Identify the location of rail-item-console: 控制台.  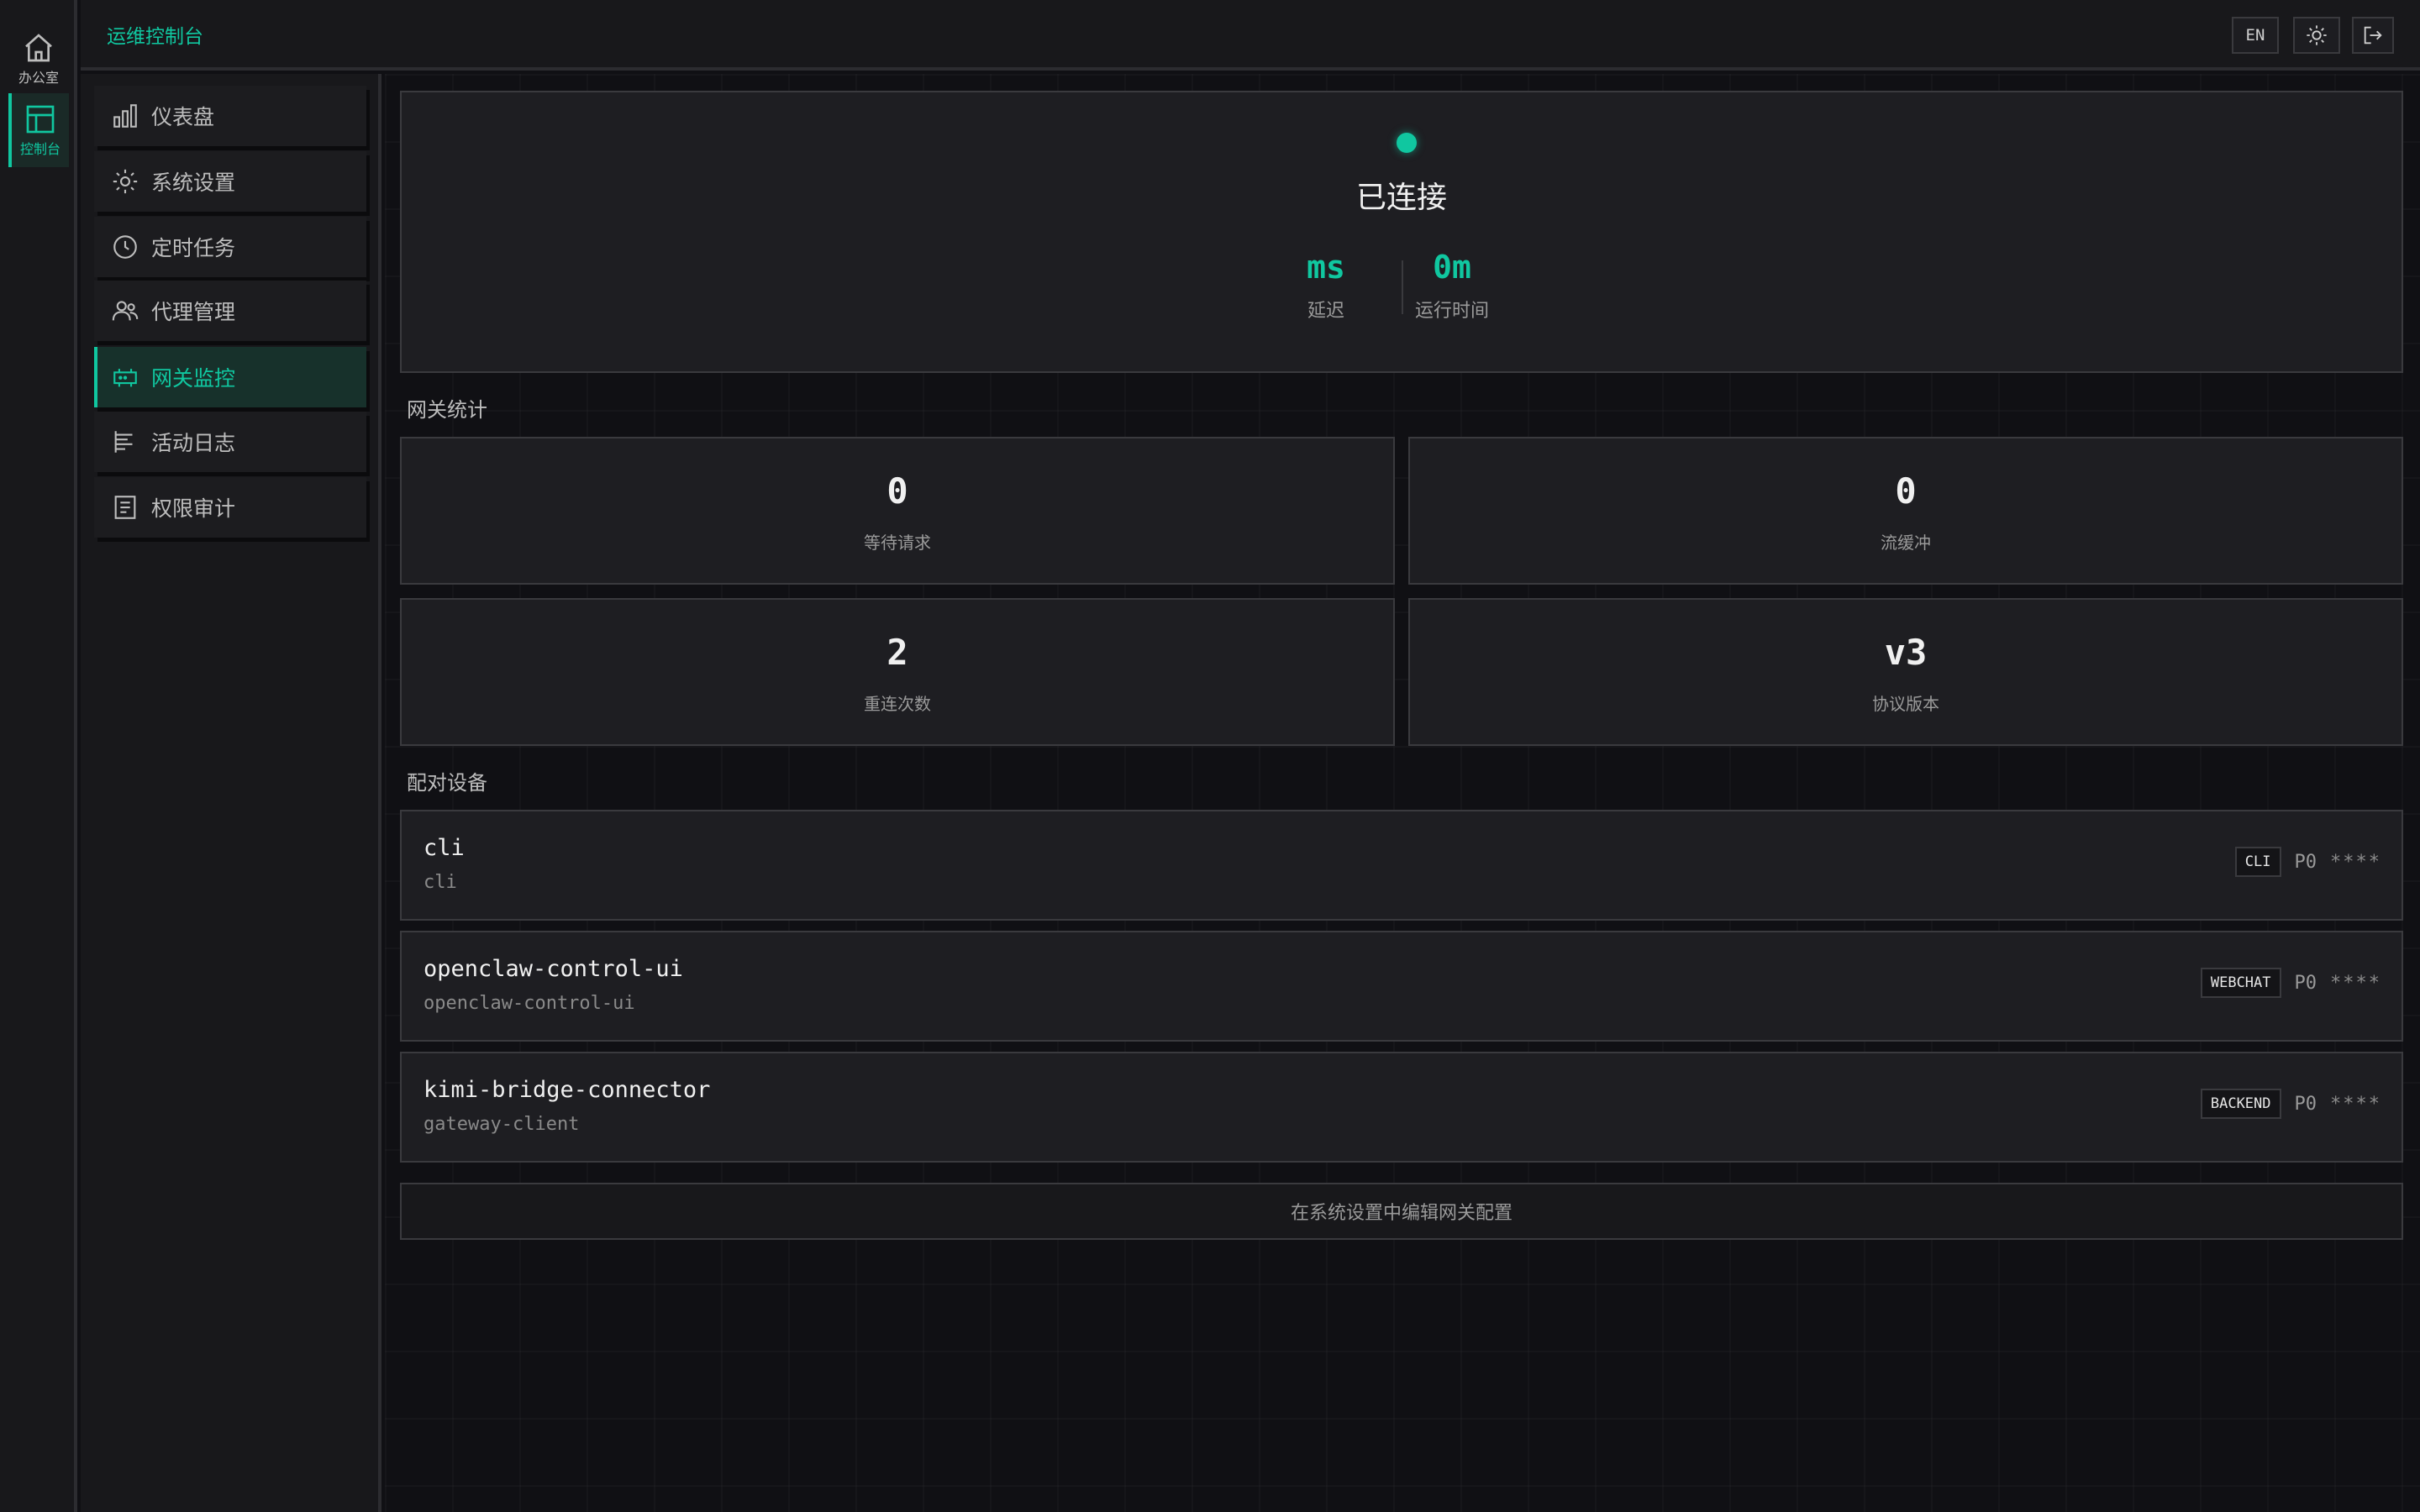
(38, 130).